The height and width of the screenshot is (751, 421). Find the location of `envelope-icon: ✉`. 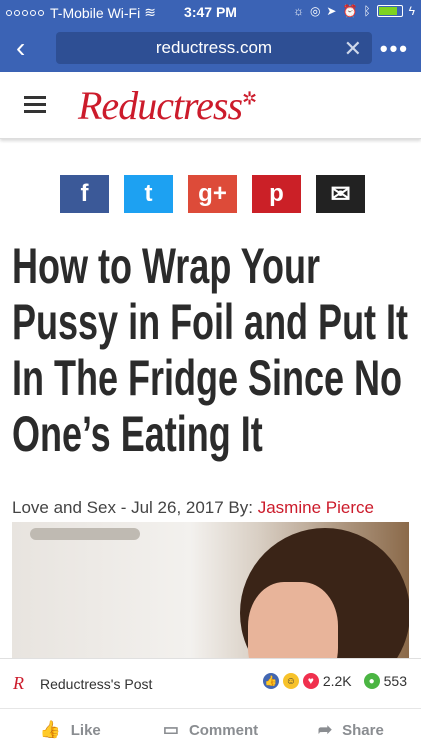

envelope-icon: ✉ is located at coordinates (340, 194).